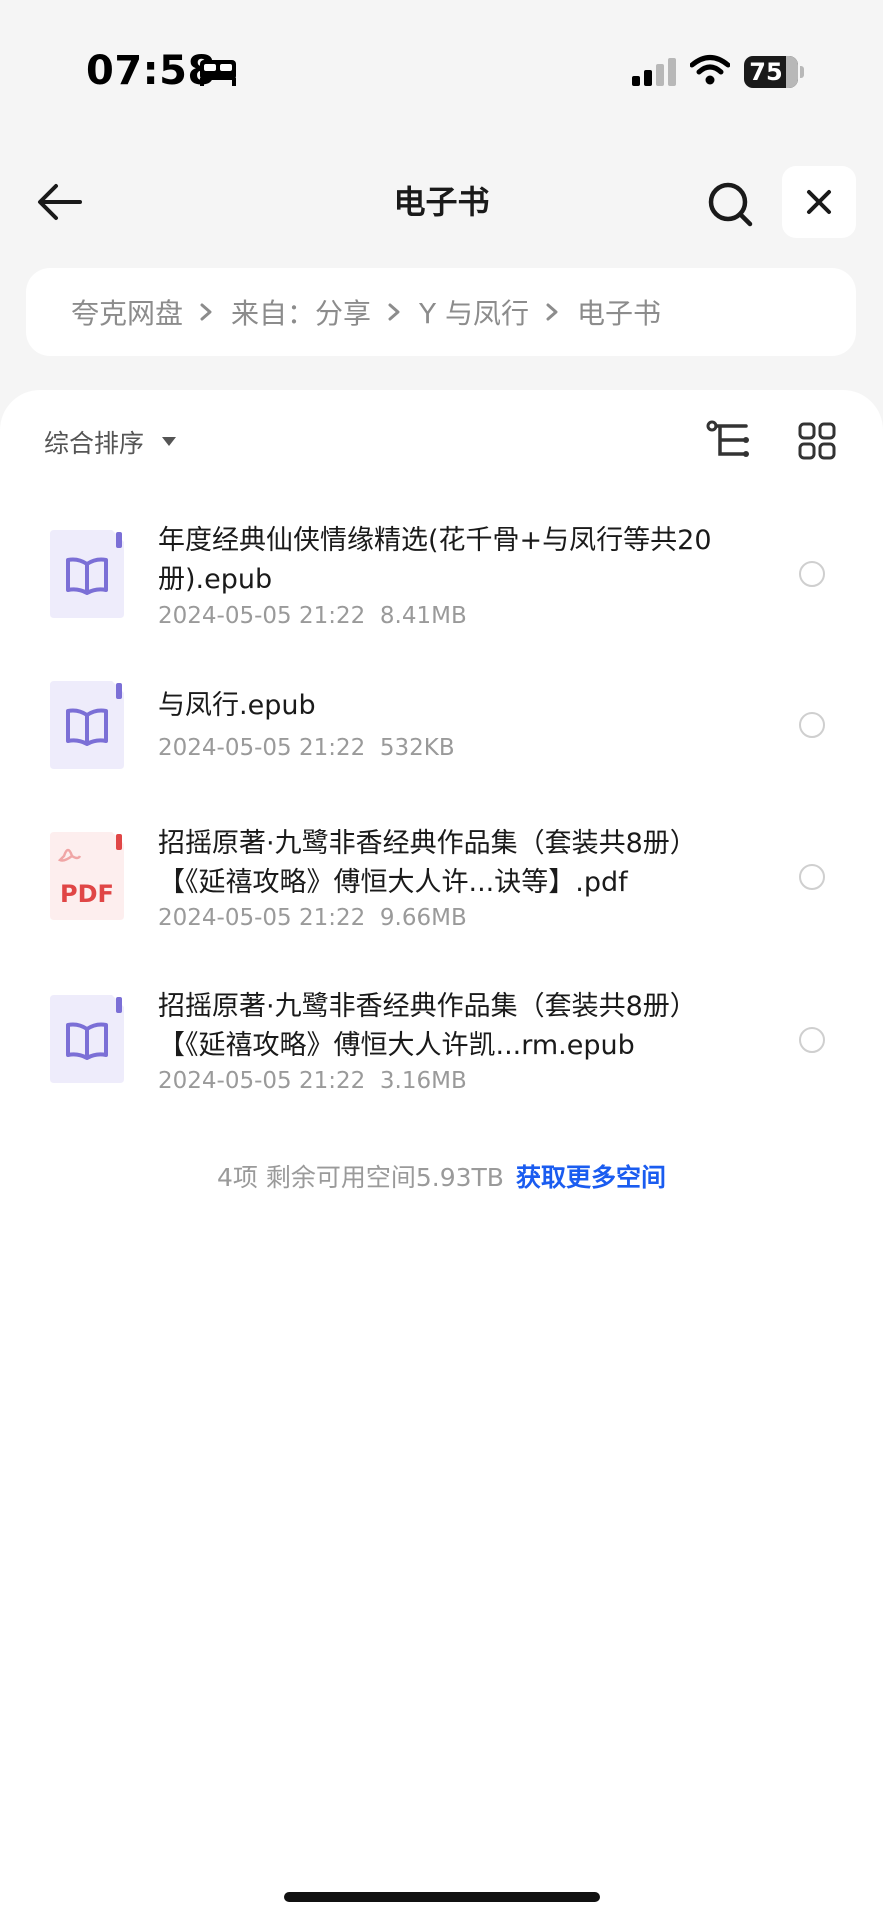  What do you see at coordinates (87, 876) in the screenshot?
I see `pdf-file-icon: PDF` at bounding box center [87, 876].